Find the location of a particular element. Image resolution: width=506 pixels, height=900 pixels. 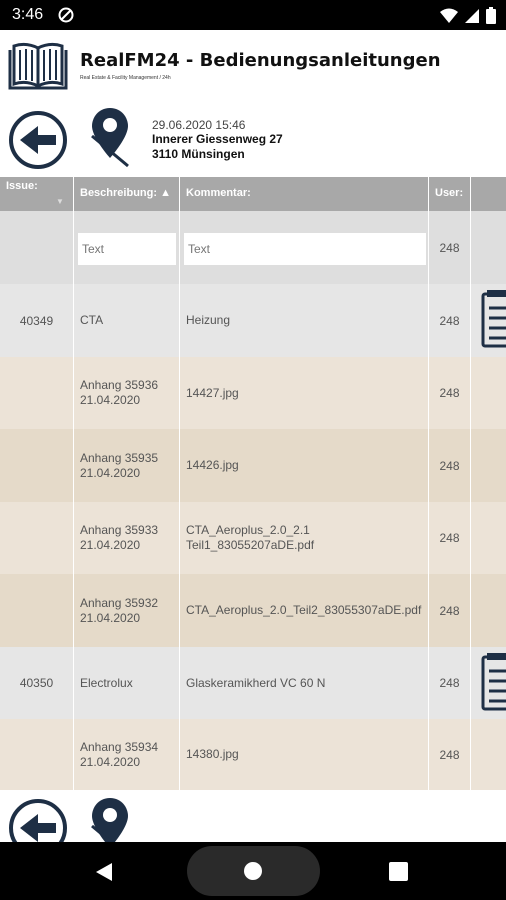

column-header-user: User: is located at coordinates (450, 194).